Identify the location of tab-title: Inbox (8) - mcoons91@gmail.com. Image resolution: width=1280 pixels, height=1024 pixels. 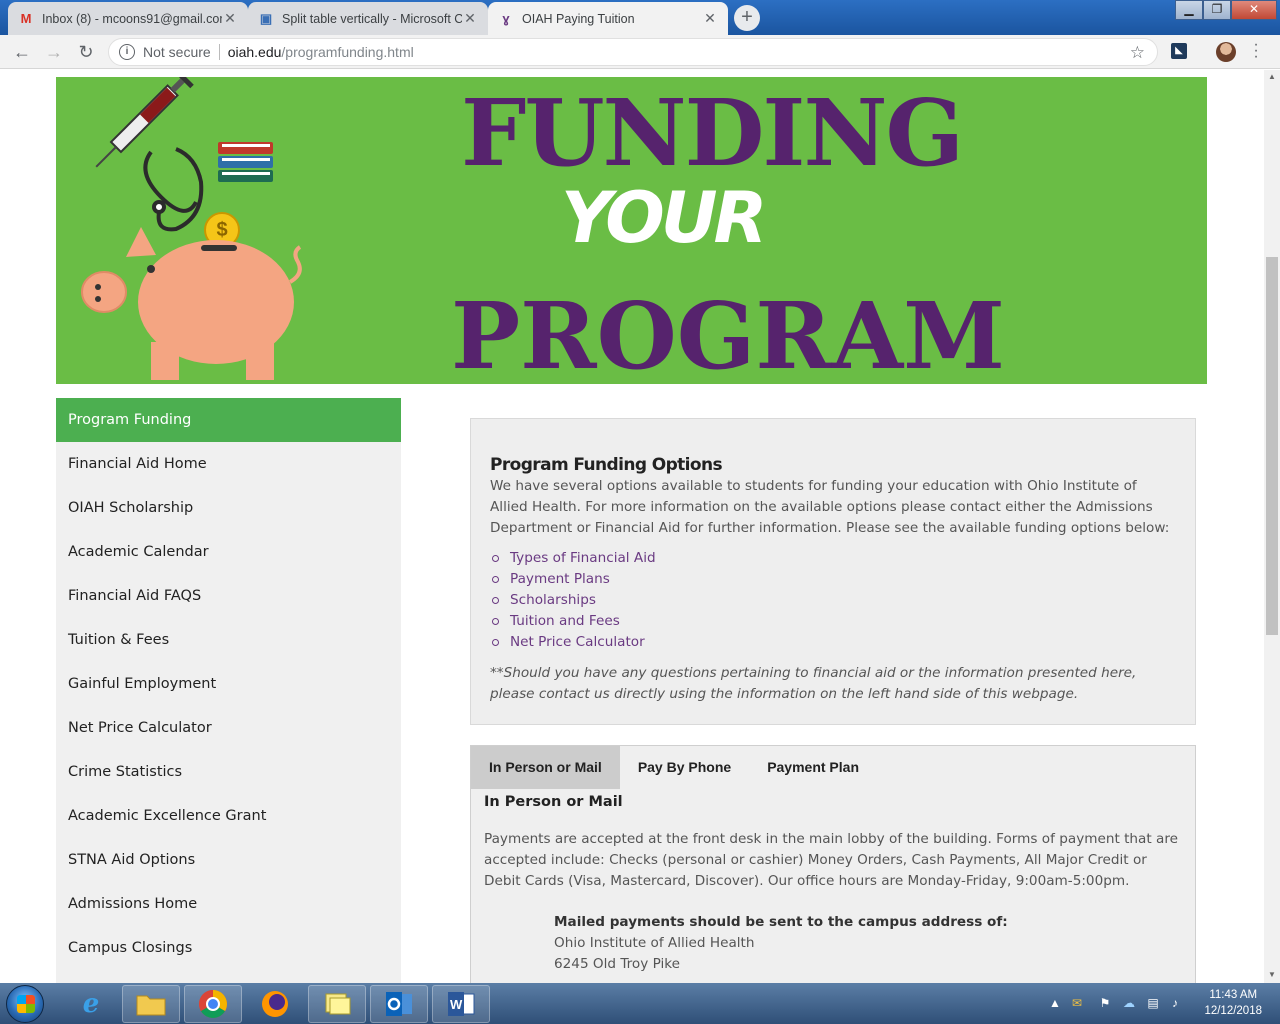
(132, 18).